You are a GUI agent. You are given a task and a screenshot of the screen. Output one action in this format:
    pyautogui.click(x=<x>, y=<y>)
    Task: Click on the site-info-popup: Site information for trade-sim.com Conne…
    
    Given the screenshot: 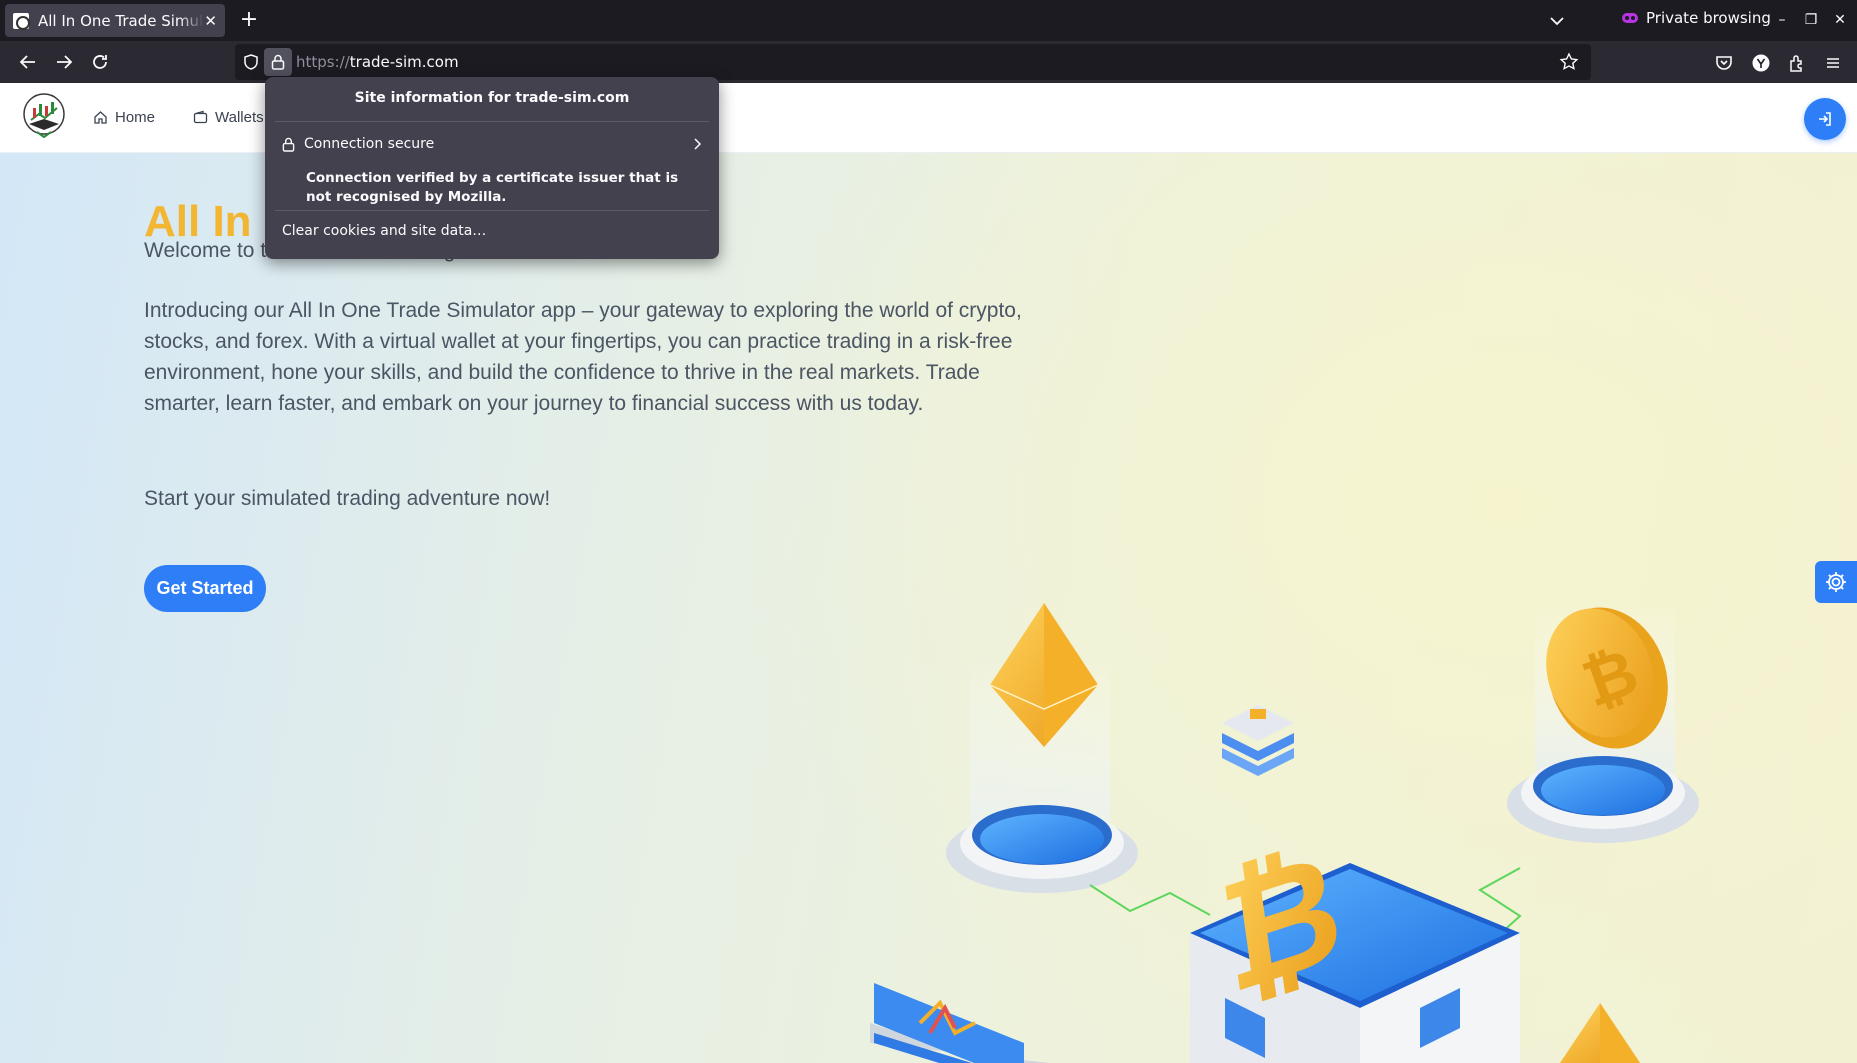 What is the action you would take?
    pyautogui.click(x=492, y=168)
    